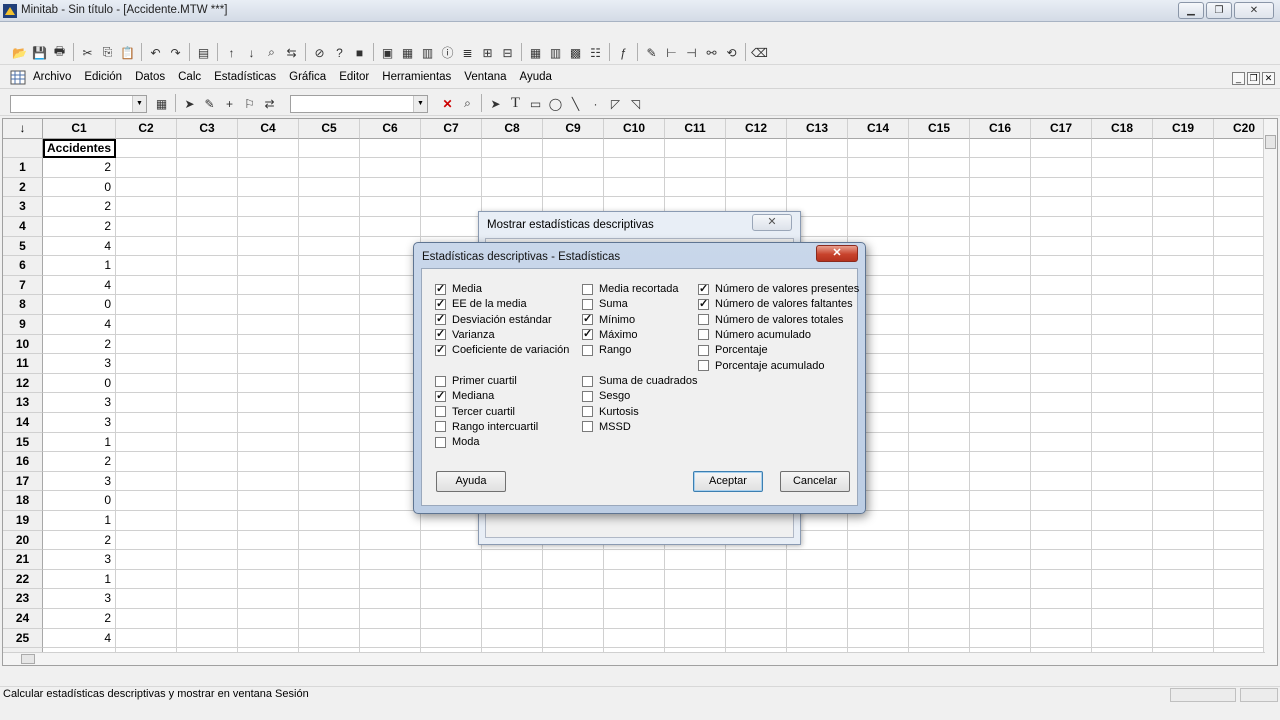 This screenshot has height=720, width=1280. Describe the element at coordinates (427, 52) in the screenshot. I see `graph-icon: ▥` at that location.